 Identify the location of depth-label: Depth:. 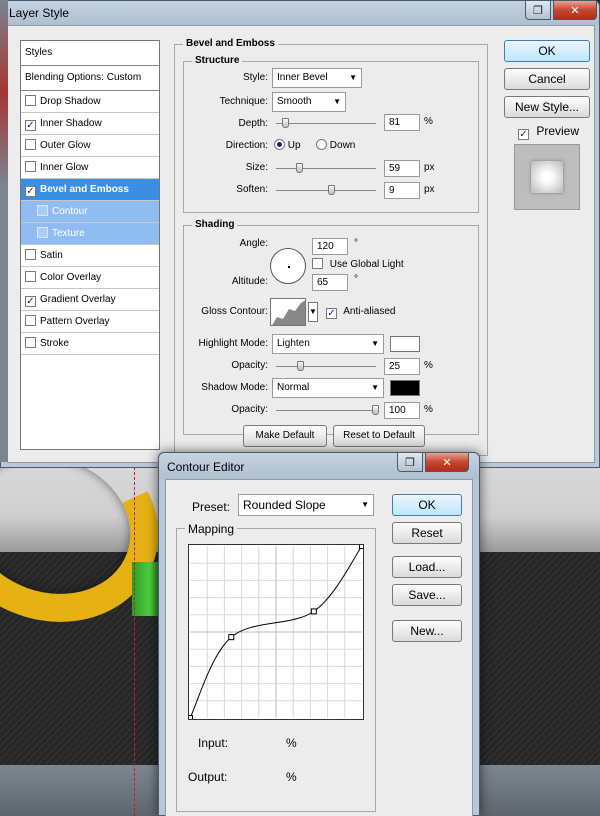
(253, 123).